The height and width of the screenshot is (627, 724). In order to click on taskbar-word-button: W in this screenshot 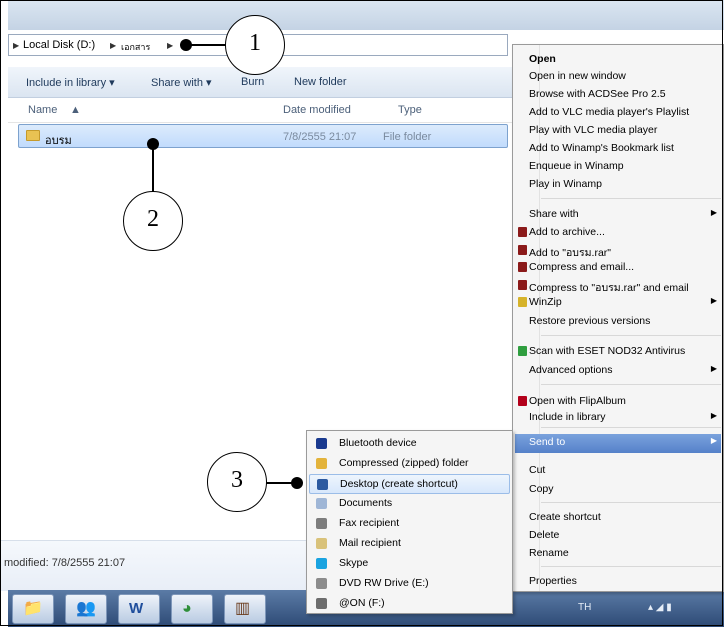, I will do `click(139, 609)`.